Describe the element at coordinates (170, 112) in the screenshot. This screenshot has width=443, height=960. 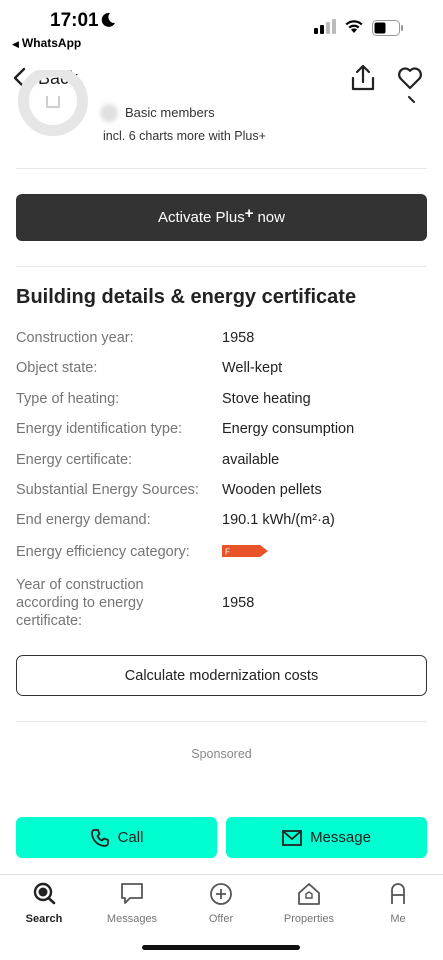
I see `basic-members-label: Basic members` at that location.